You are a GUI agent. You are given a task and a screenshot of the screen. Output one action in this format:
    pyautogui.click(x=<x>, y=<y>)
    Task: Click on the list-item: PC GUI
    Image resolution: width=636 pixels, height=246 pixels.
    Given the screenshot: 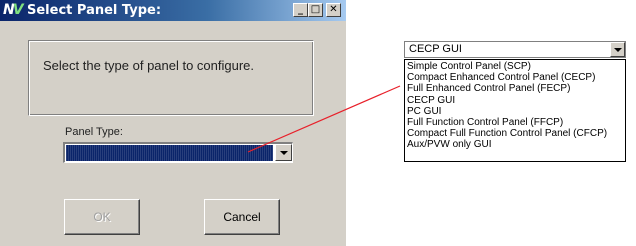 What is the action you would take?
    pyautogui.click(x=515, y=111)
    